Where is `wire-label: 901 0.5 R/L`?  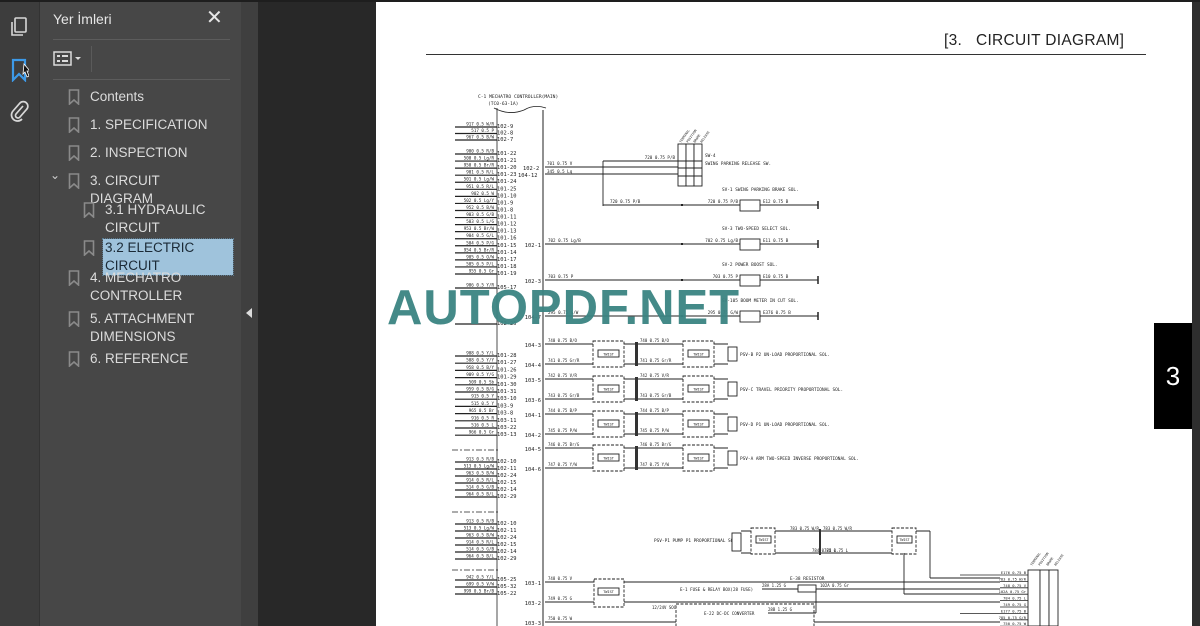 wire-label: 901 0.5 R/L is located at coordinates (480, 172).